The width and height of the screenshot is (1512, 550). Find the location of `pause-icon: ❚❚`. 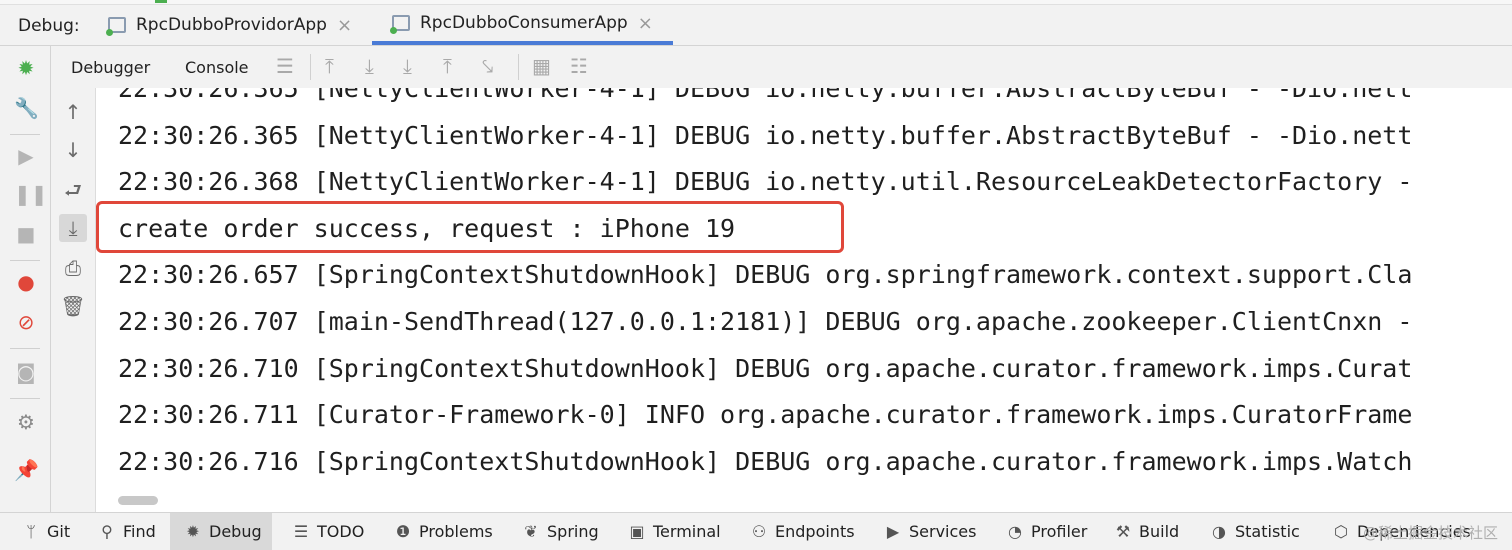

pause-icon: ❚❚ is located at coordinates (31, 194).